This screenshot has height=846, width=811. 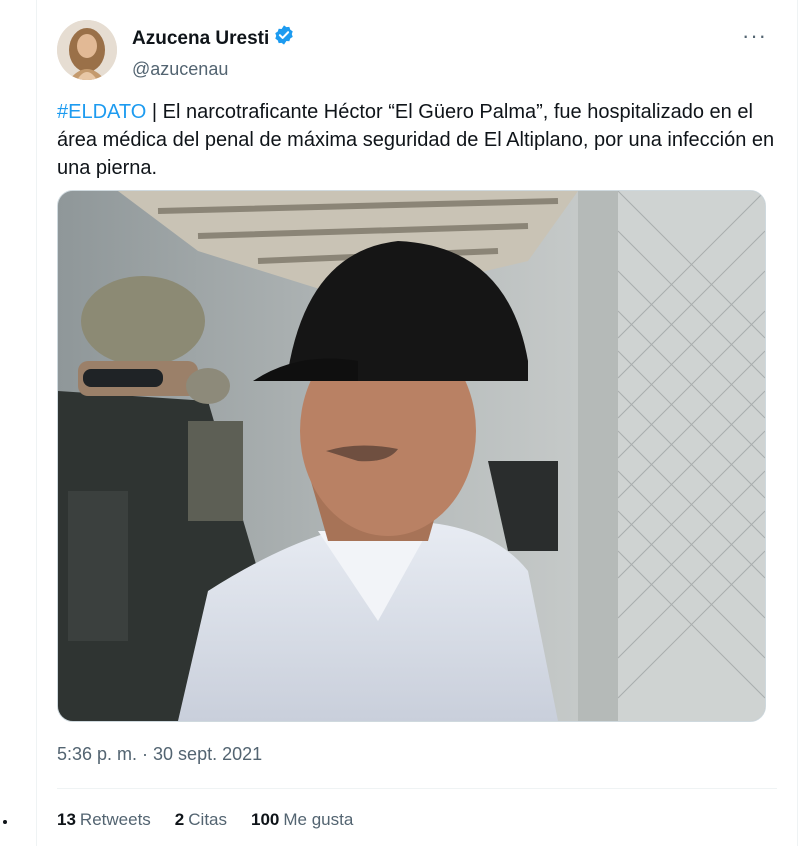 What do you see at coordinates (207, 819) in the screenshot?
I see `quotes-label: Citas` at bounding box center [207, 819].